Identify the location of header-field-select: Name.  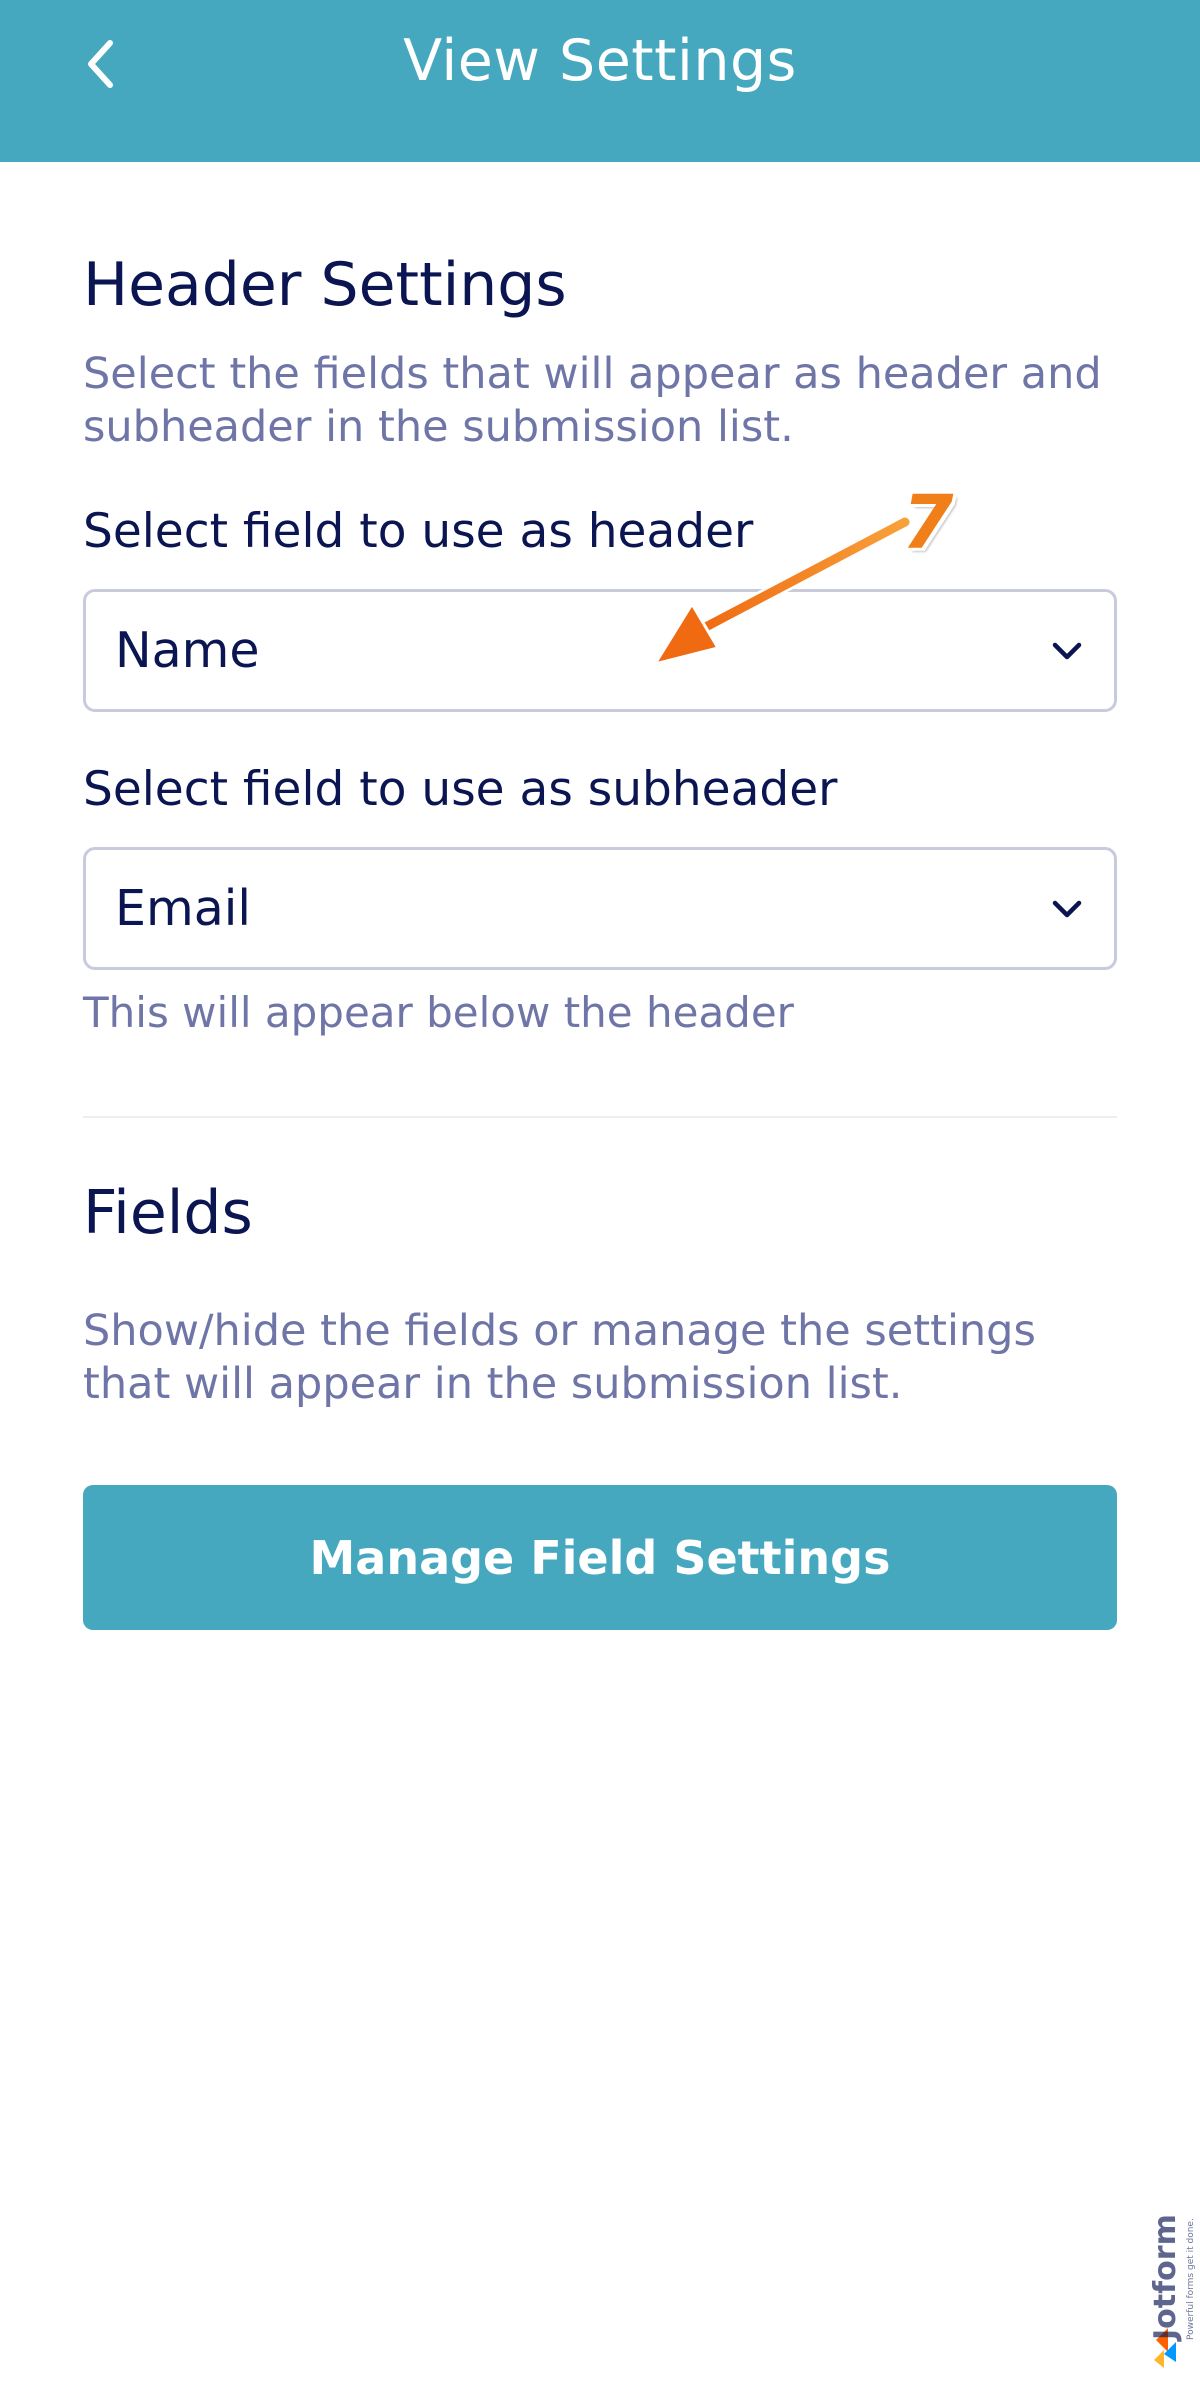
(600, 650).